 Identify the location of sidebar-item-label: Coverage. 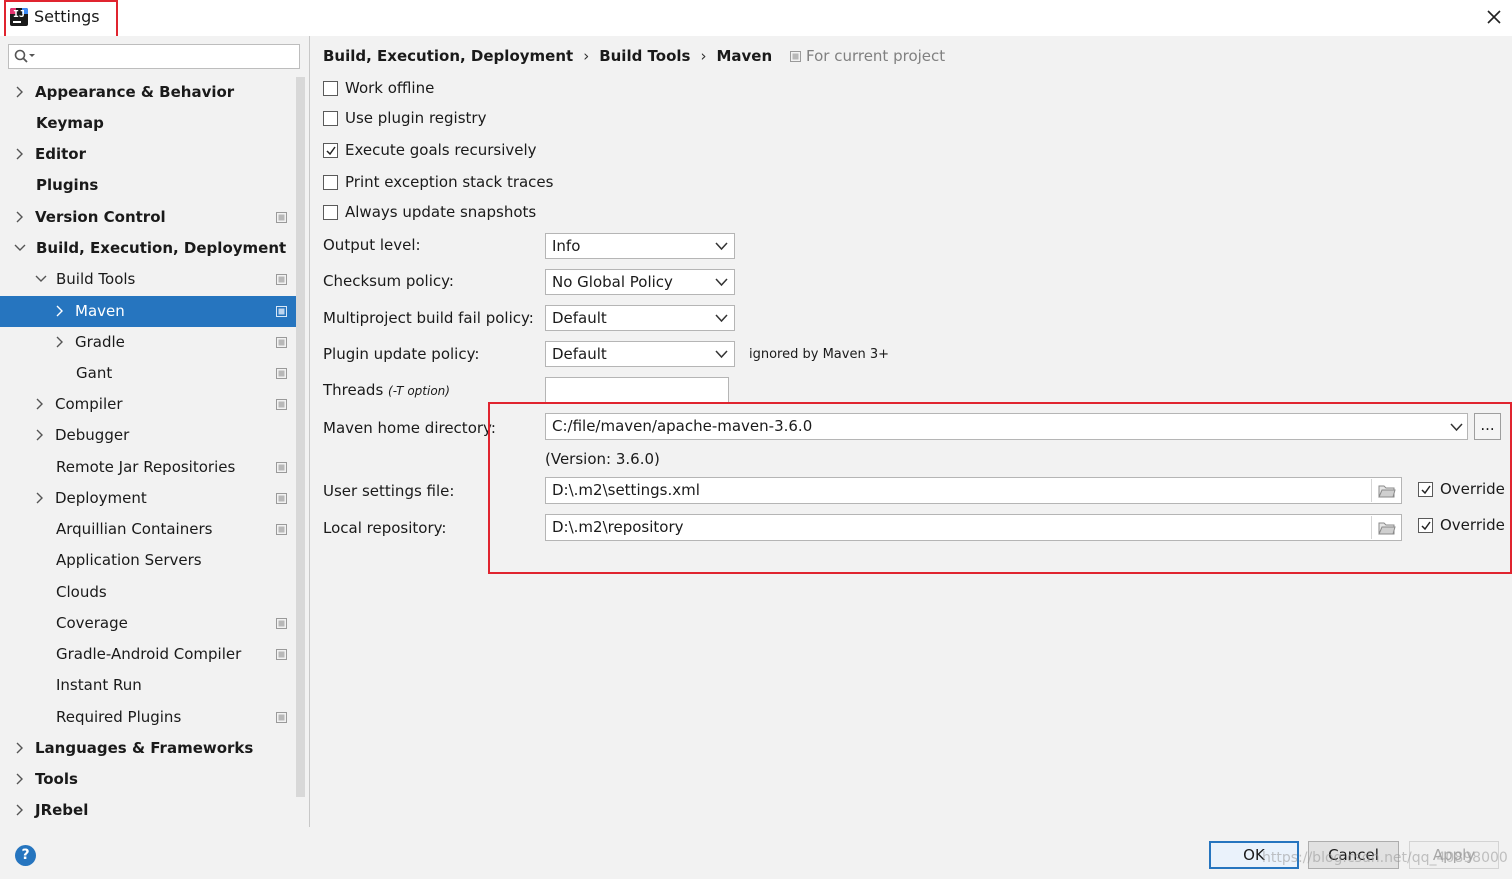
(92, 623).